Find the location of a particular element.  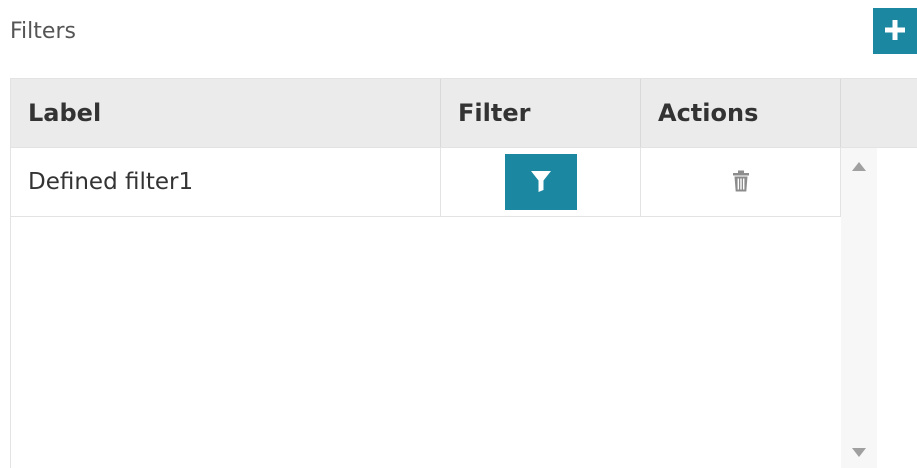

filter-label-cell: Defined filter1 is located at coordinates (226, 182).